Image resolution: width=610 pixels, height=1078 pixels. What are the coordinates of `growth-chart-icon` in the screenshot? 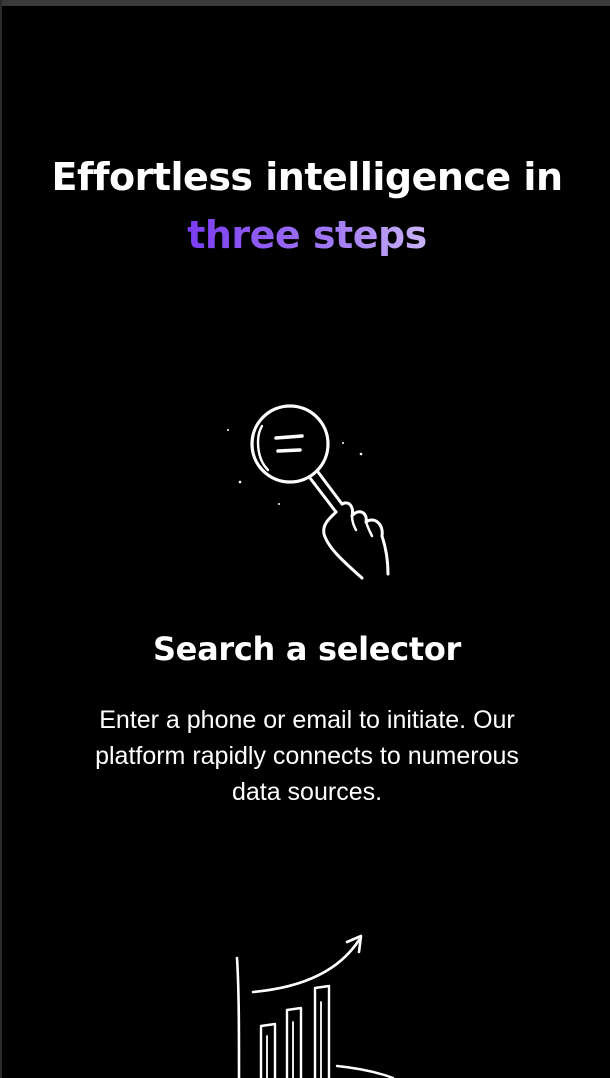 It's located at (315, 1006).